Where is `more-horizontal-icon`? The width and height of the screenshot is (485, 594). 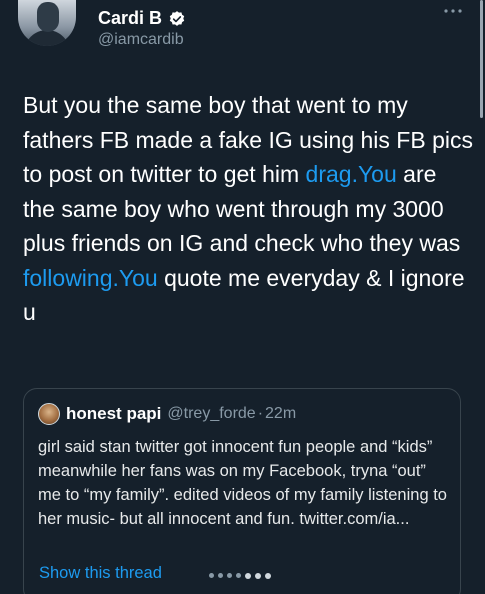
more-horizontal-icon is located at coordinates (453, 11).